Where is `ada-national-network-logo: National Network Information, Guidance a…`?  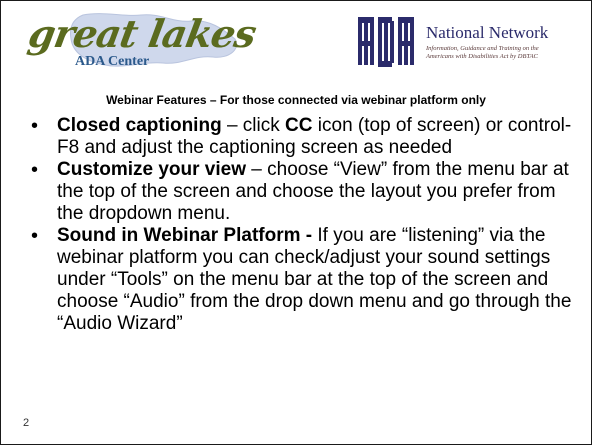
ada-national-network-logo: National Network Information, Guidance a… is located at coordinates (471, 48).